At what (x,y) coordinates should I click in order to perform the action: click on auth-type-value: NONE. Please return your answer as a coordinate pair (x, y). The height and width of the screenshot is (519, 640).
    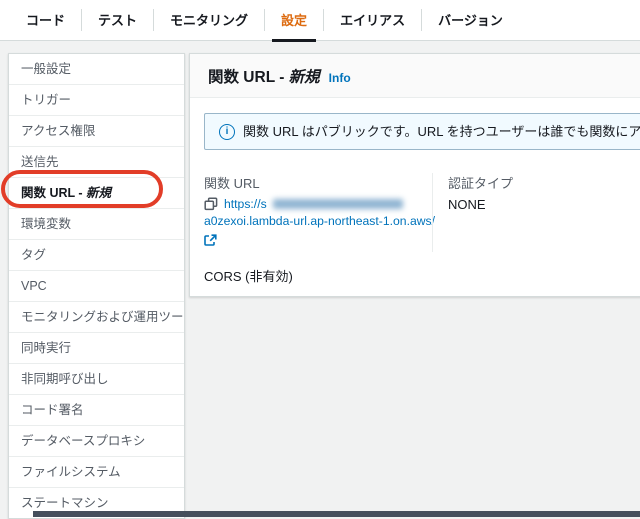
    Looking at the image, I should click on (467, 204).